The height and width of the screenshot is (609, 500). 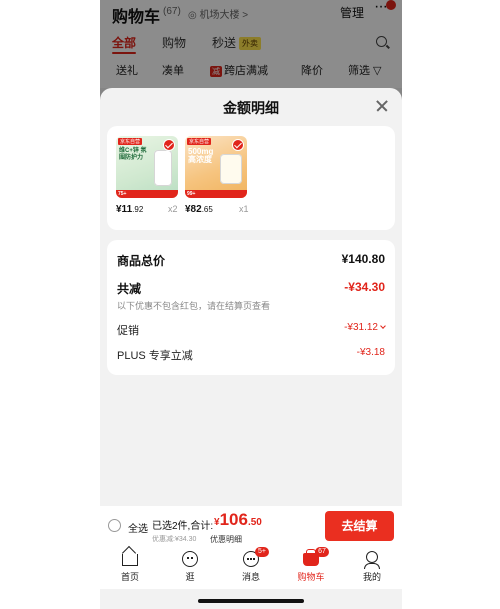 What do you see at coordinates (363, 259) in the screenshot?
I see `total-price-value: ¥140.80` at bounding box center [363, 259].